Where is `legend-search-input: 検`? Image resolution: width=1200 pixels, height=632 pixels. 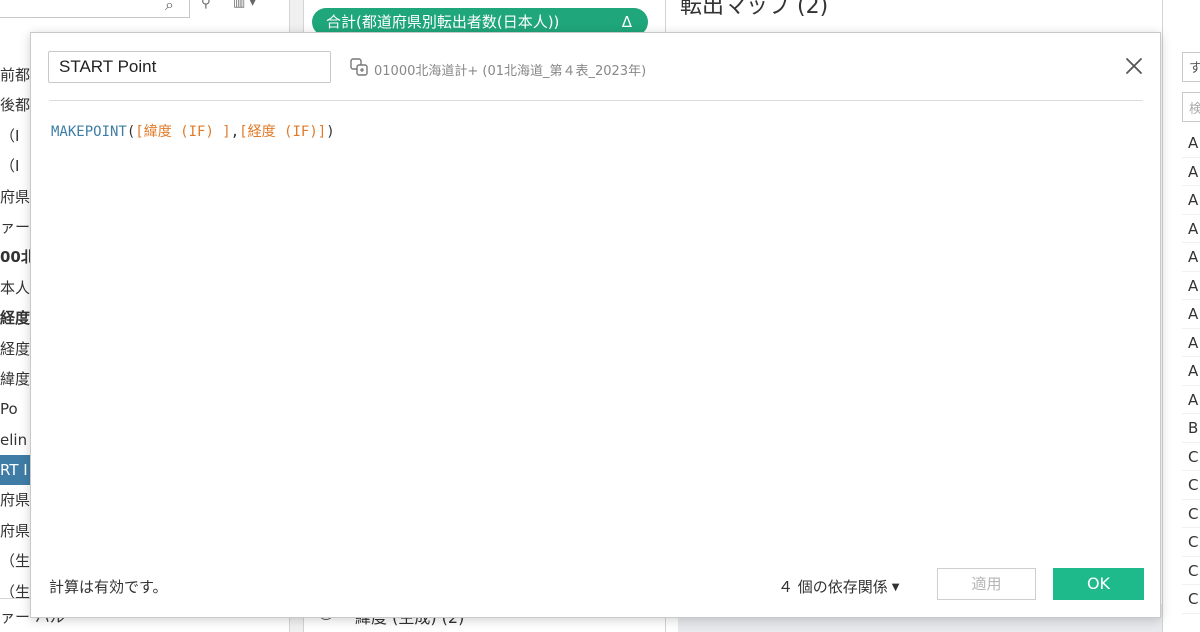
legend-search-input: 検 is located at coordinates (1191, 107).